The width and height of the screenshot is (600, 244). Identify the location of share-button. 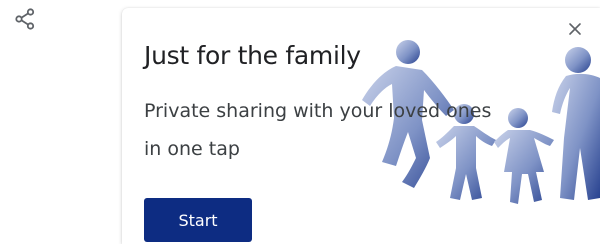
(25, 21).